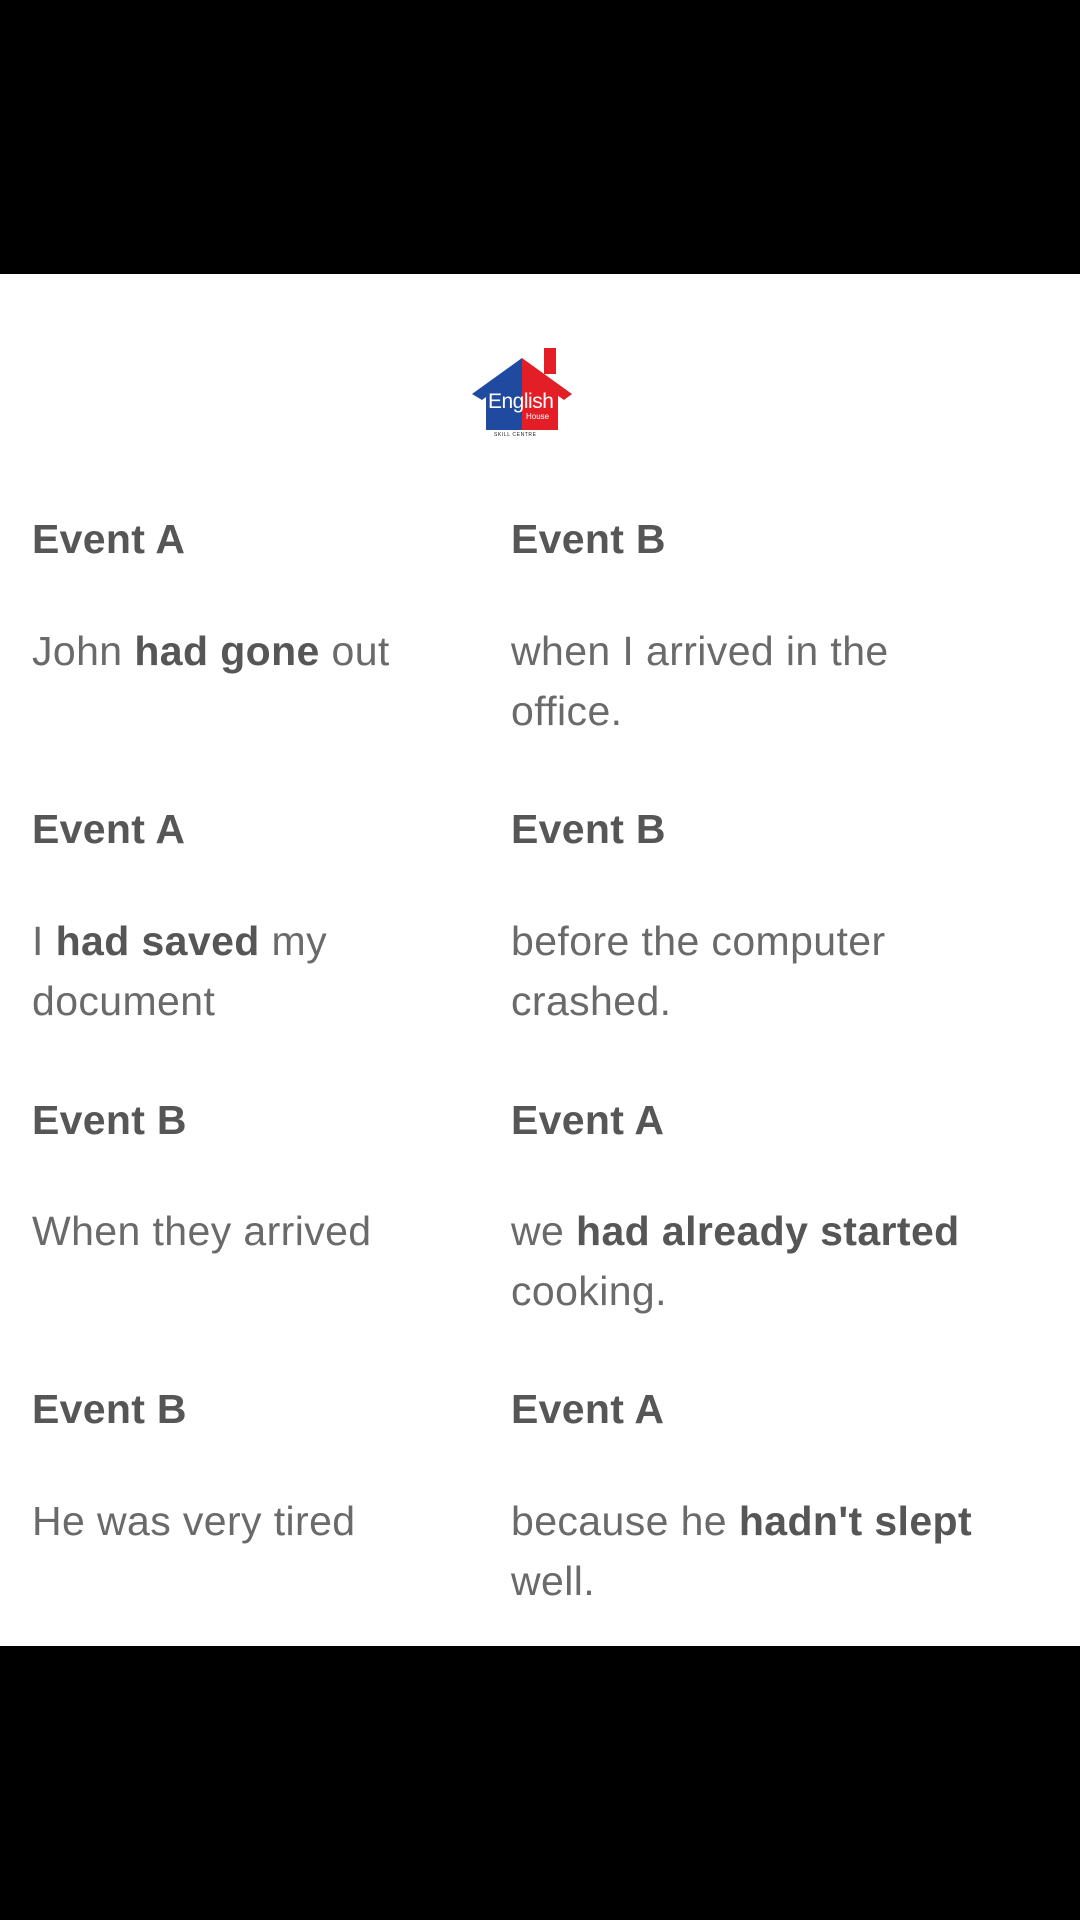  I want to click on bottom-black-band, so click(540, 1783).